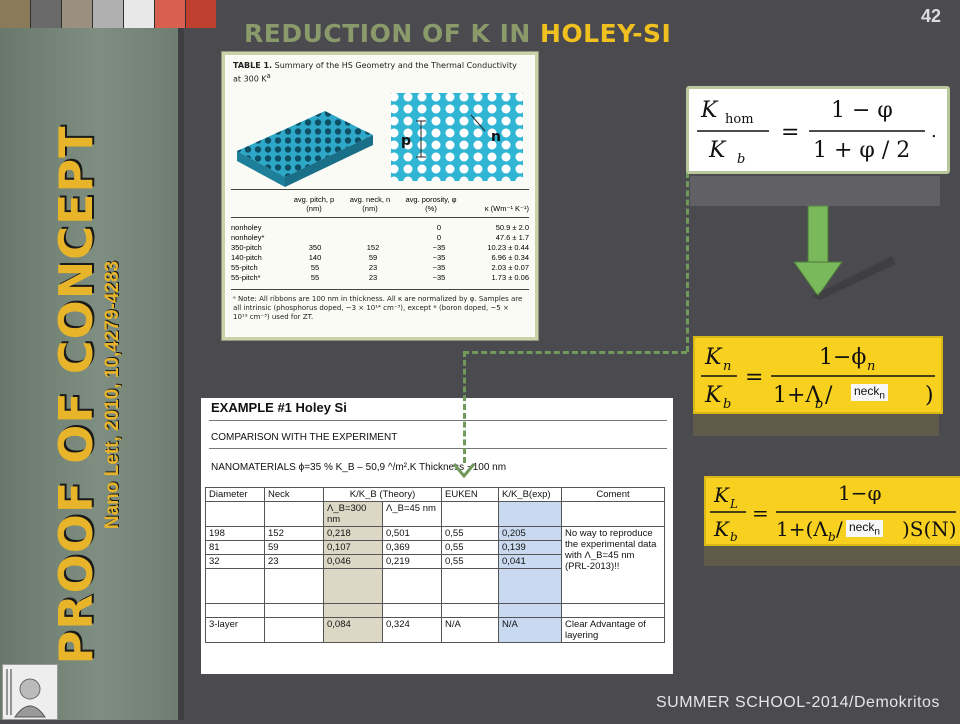  I want to click on table1-cell: nonholey, so click(246, 227).